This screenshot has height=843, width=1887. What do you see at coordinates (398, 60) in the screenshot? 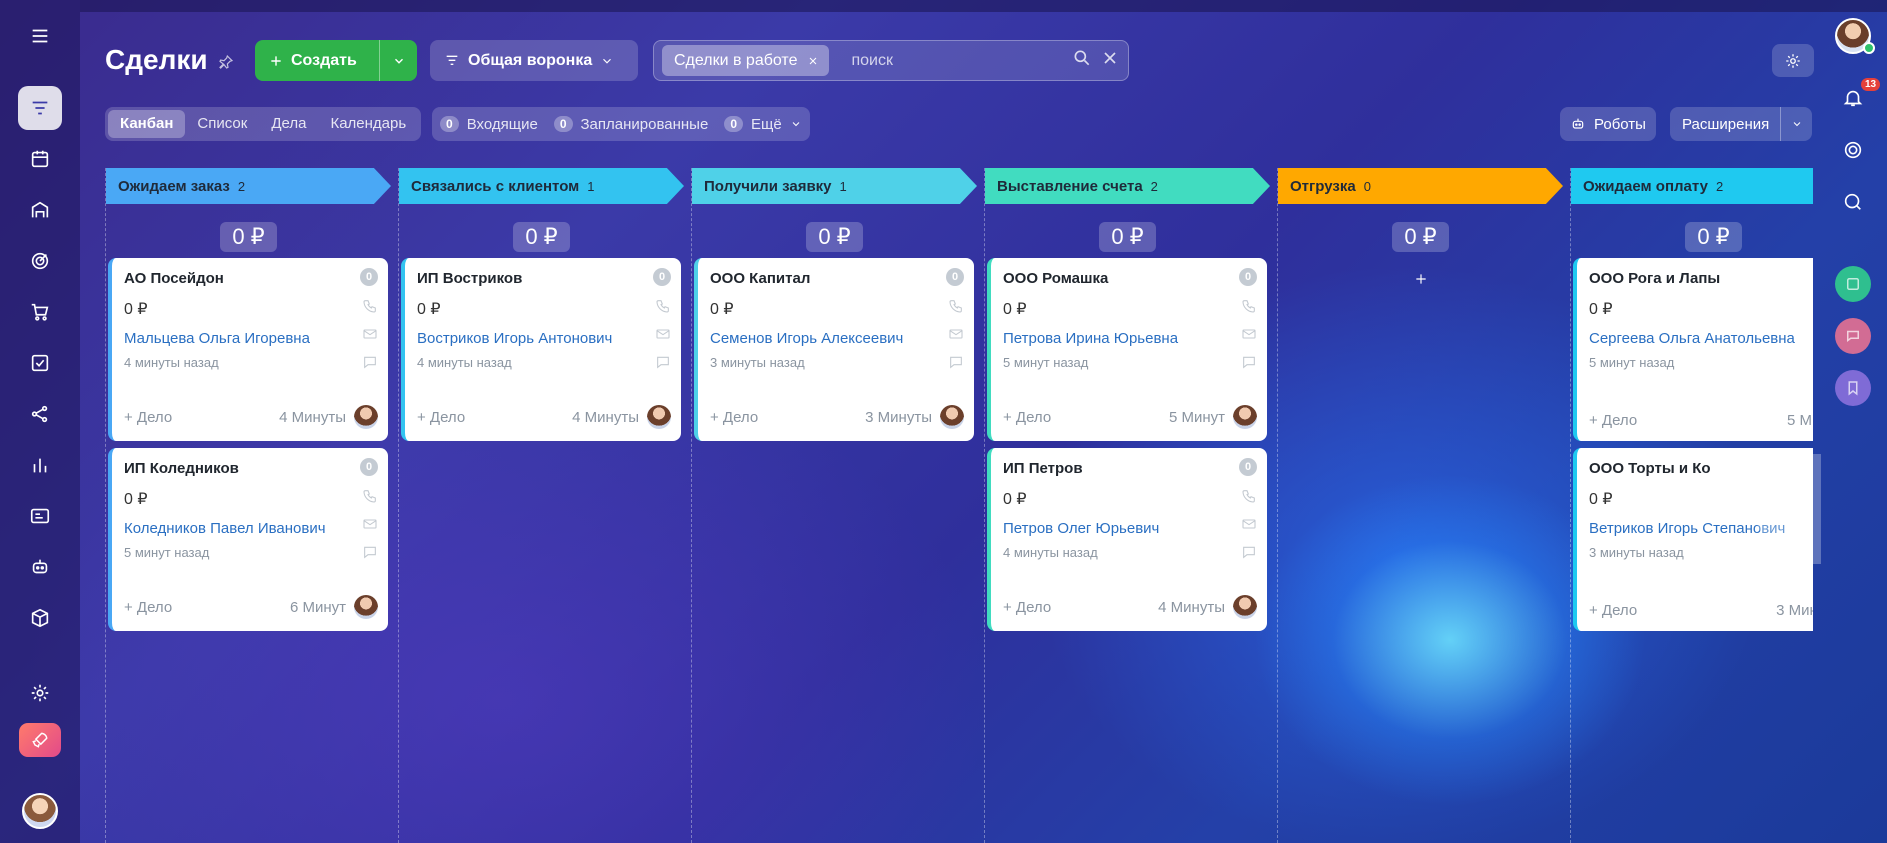
I see `create-dropdown-toggle` at bounding box center [398, 60].